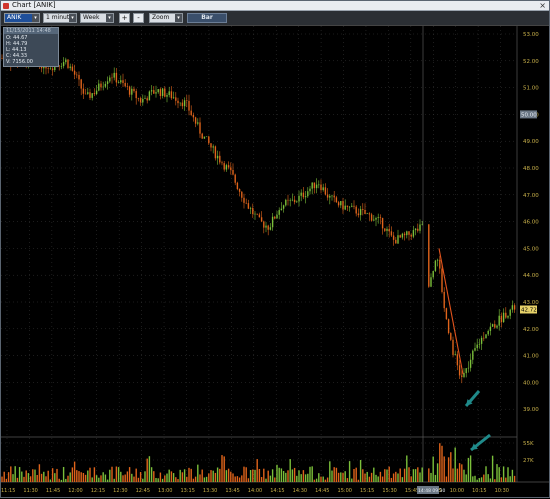 This screenshot has height=499, width=550. I want to click on zoom-in-button: +, so click(124, 18).